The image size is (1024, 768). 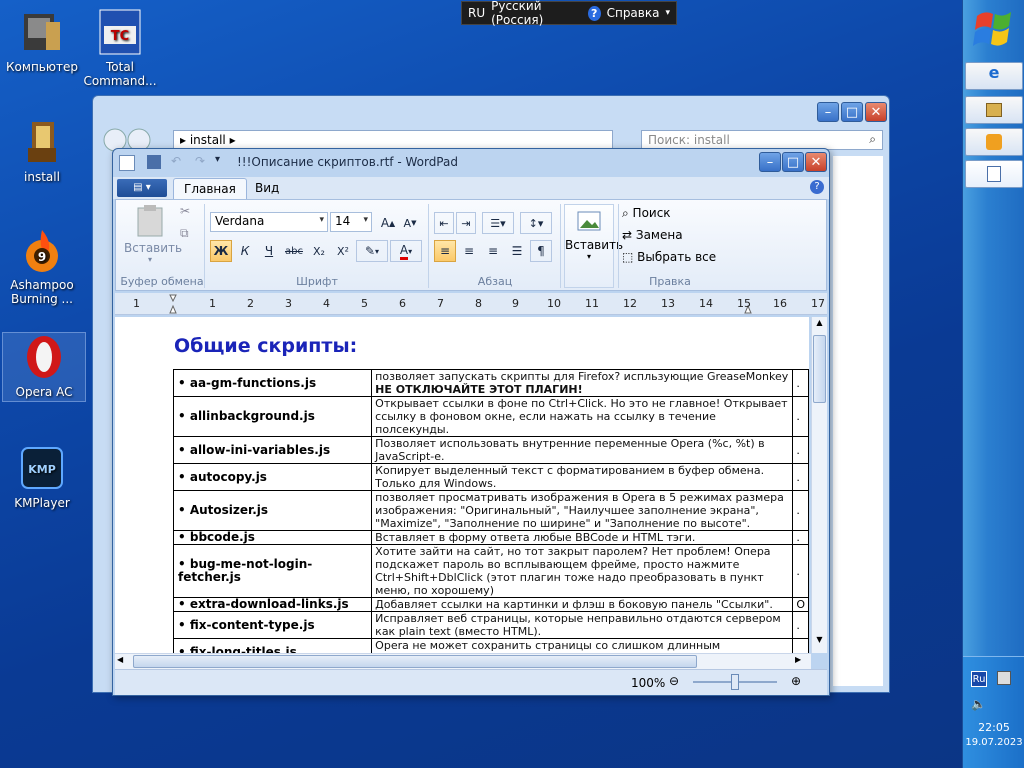 I want to click on taskbar-internet-explorer-button: e, so click(x=994, y=76).